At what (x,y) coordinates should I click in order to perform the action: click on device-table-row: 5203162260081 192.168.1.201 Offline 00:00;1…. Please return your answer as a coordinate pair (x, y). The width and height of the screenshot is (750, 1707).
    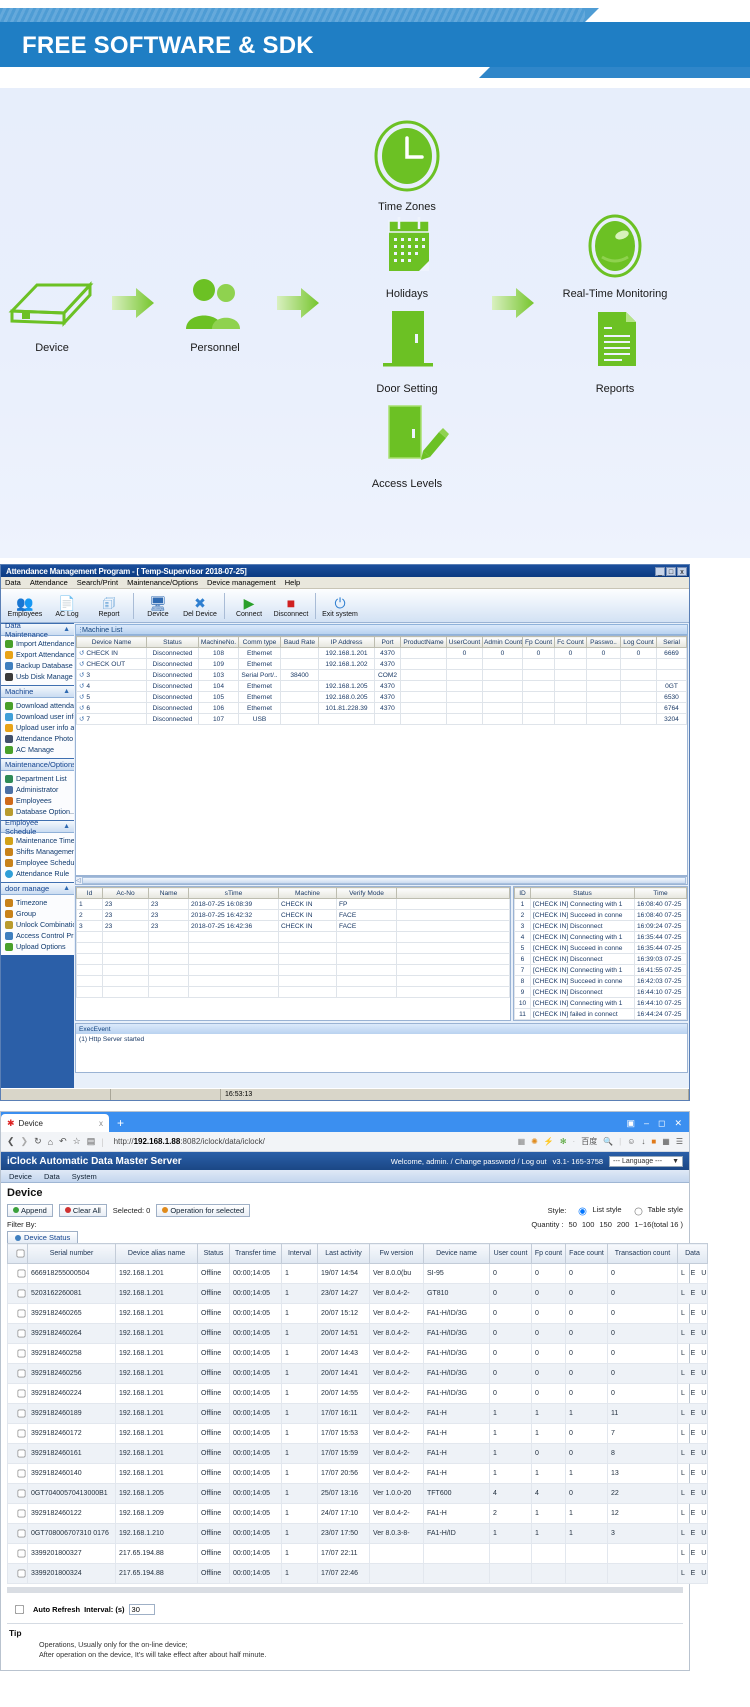
    Looking at the image, I should click on (357, 1293).